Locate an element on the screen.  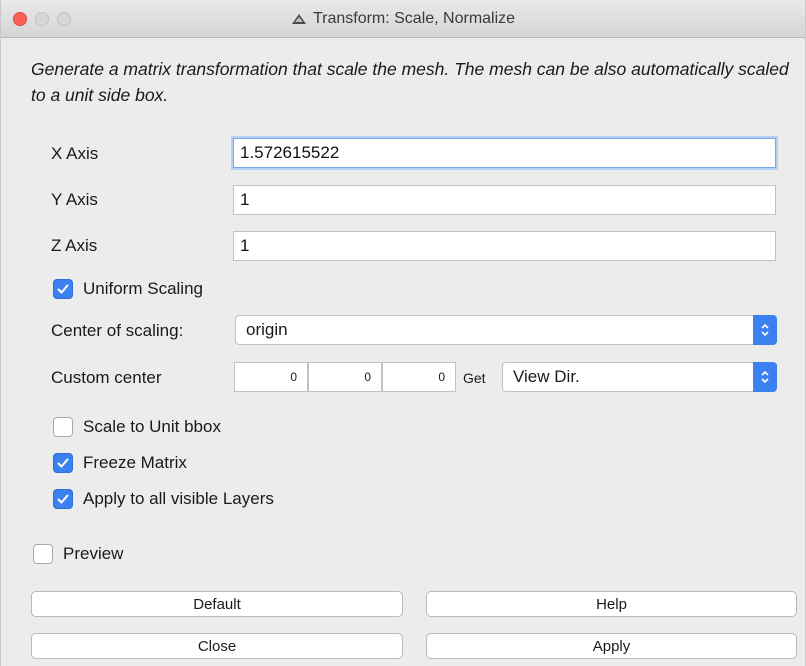
z-axis-input: 1 is located at coordinates (504, 246).